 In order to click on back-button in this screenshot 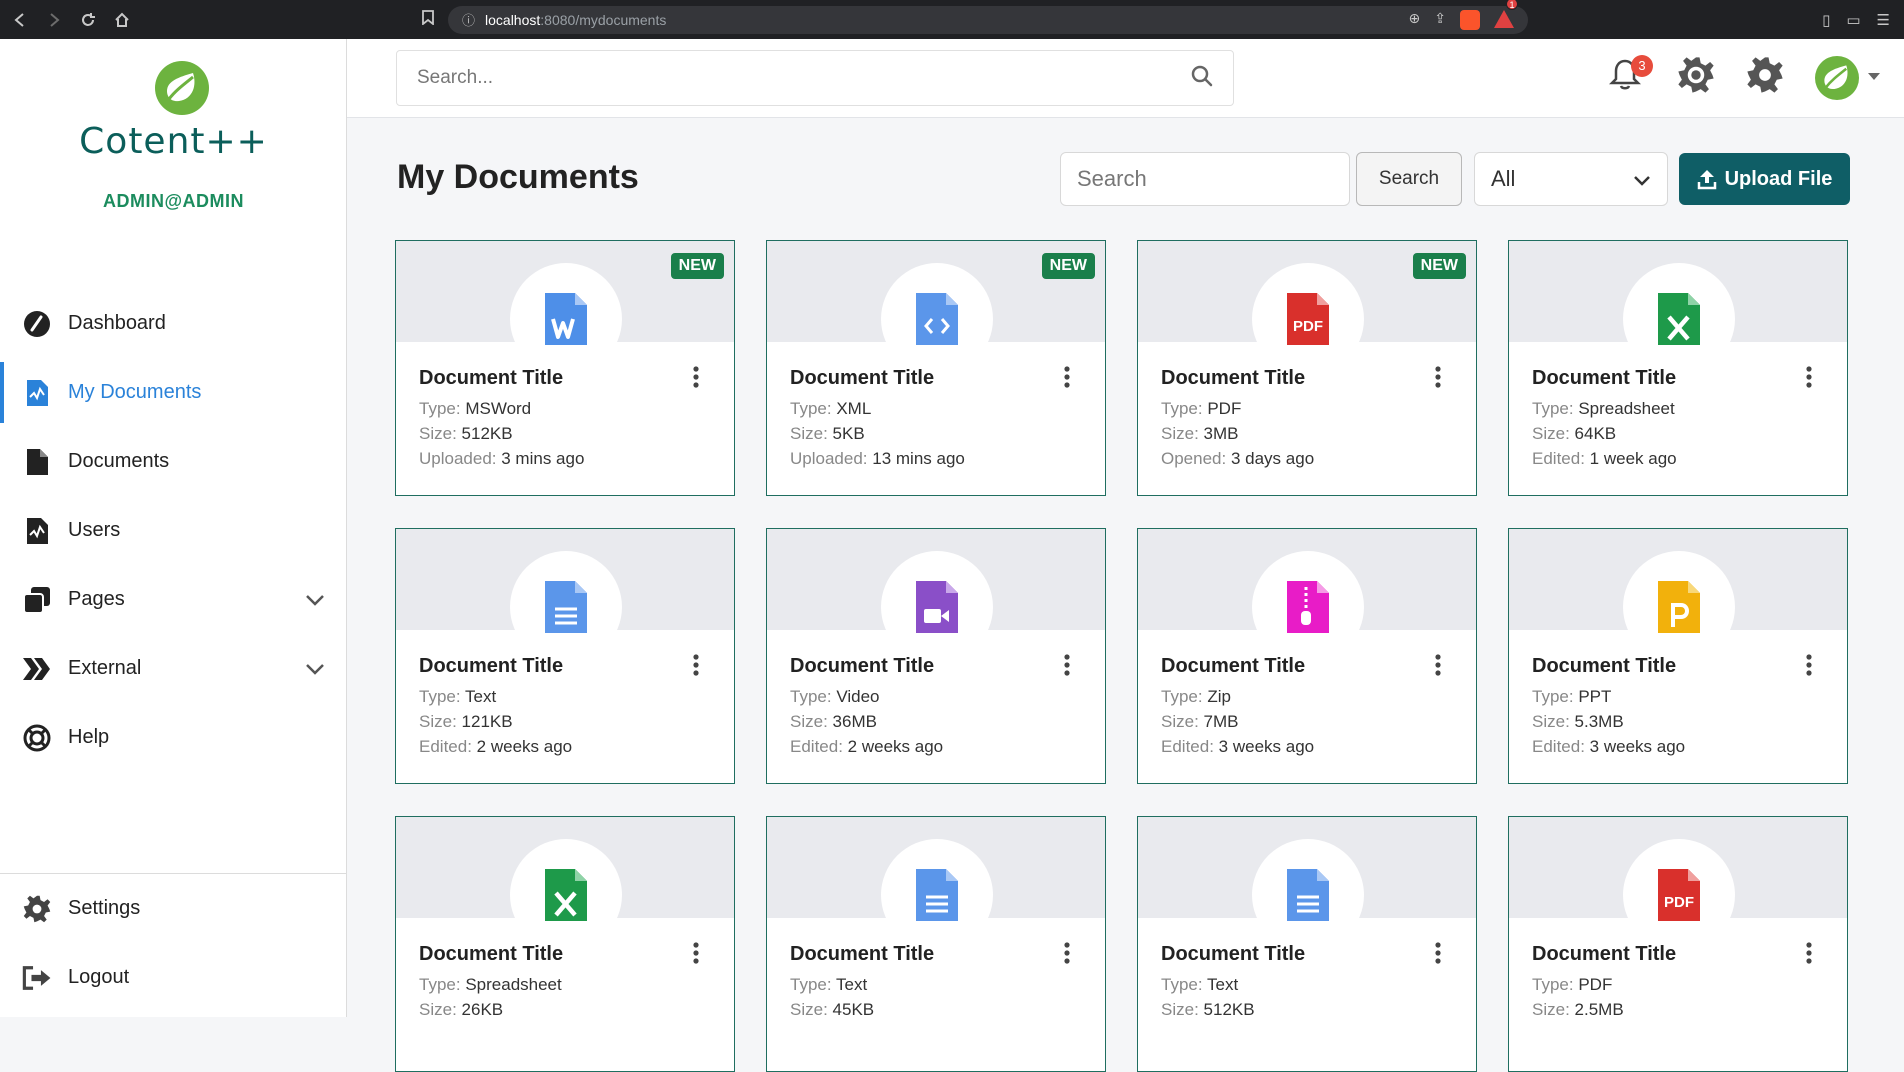, I will do `click(20, 20)`.